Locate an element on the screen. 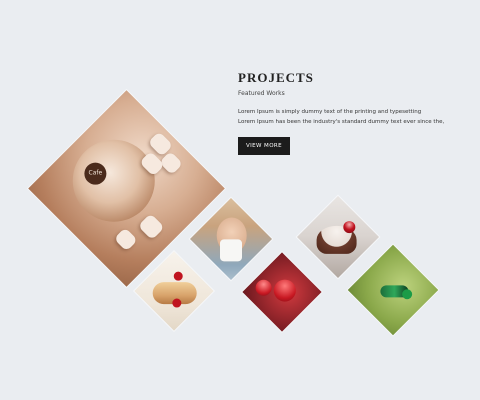 This screenshot has height=400, width=480. project-tile-dragonfly is located at coordinates (393, 290).